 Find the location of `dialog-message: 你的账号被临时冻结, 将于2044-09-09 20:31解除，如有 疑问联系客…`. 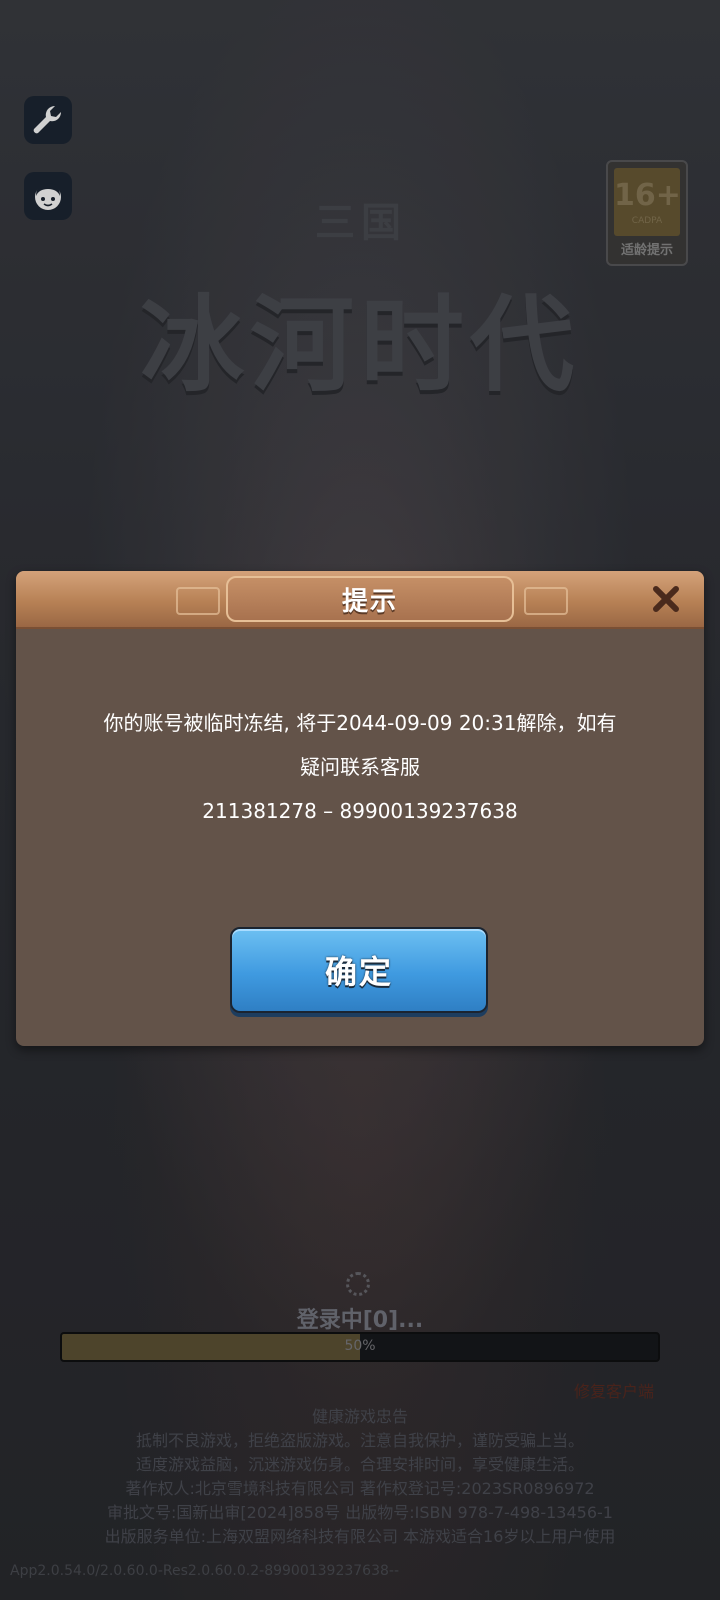

dialog-message: 你的账号被临时冻结, 将于2044-09-09 20:31解除，如有 疑问联系客… is located at coordinates (360, 767).